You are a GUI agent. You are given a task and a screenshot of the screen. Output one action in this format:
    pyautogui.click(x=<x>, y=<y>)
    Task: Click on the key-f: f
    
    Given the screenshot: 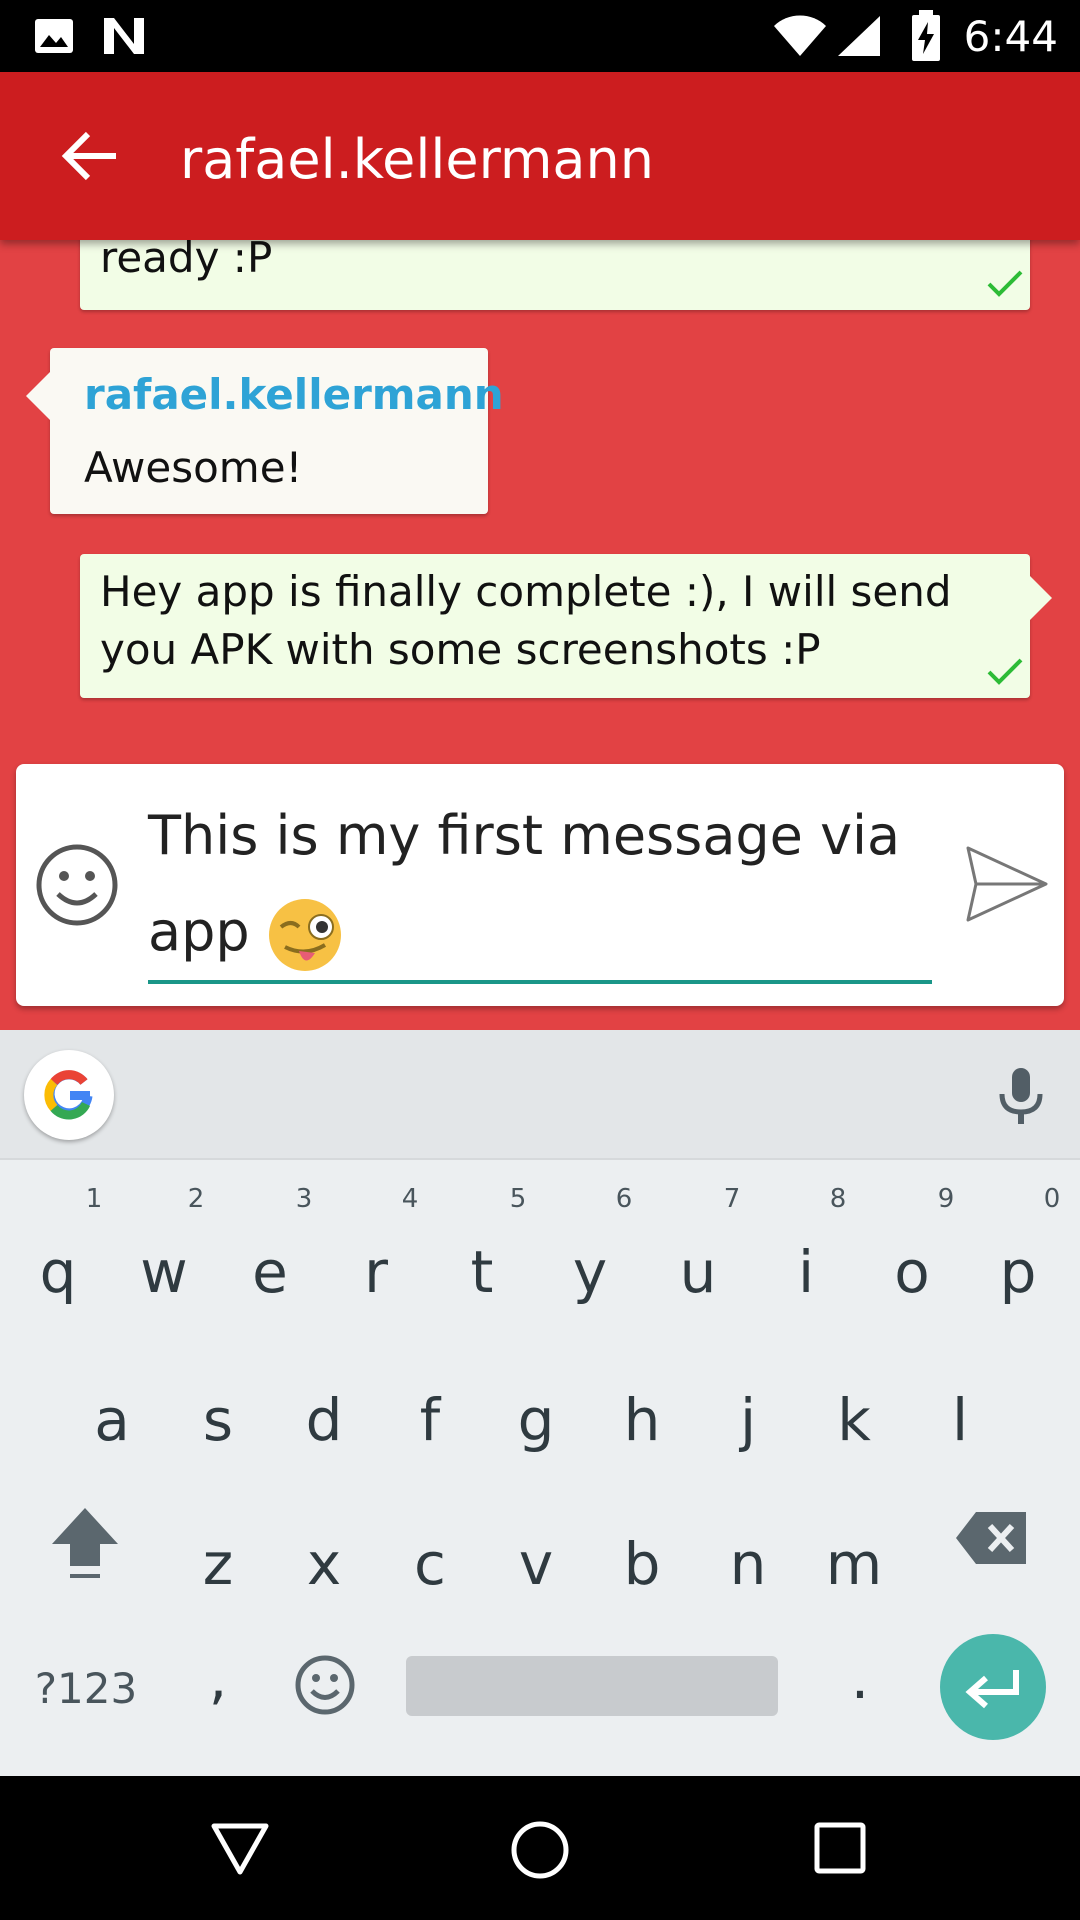 What is the action you would take?
    pyautogui.click(x=430, y=1420)
    